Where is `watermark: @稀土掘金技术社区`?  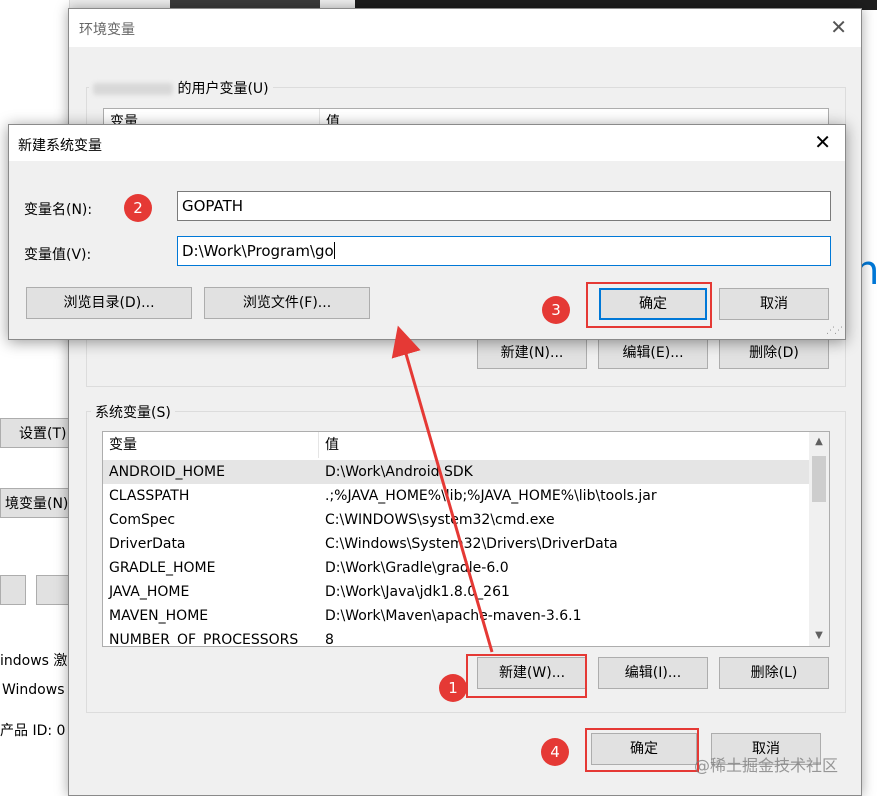 watermark: @稀土掘金技术社区 is located at coordinates (766, 765).